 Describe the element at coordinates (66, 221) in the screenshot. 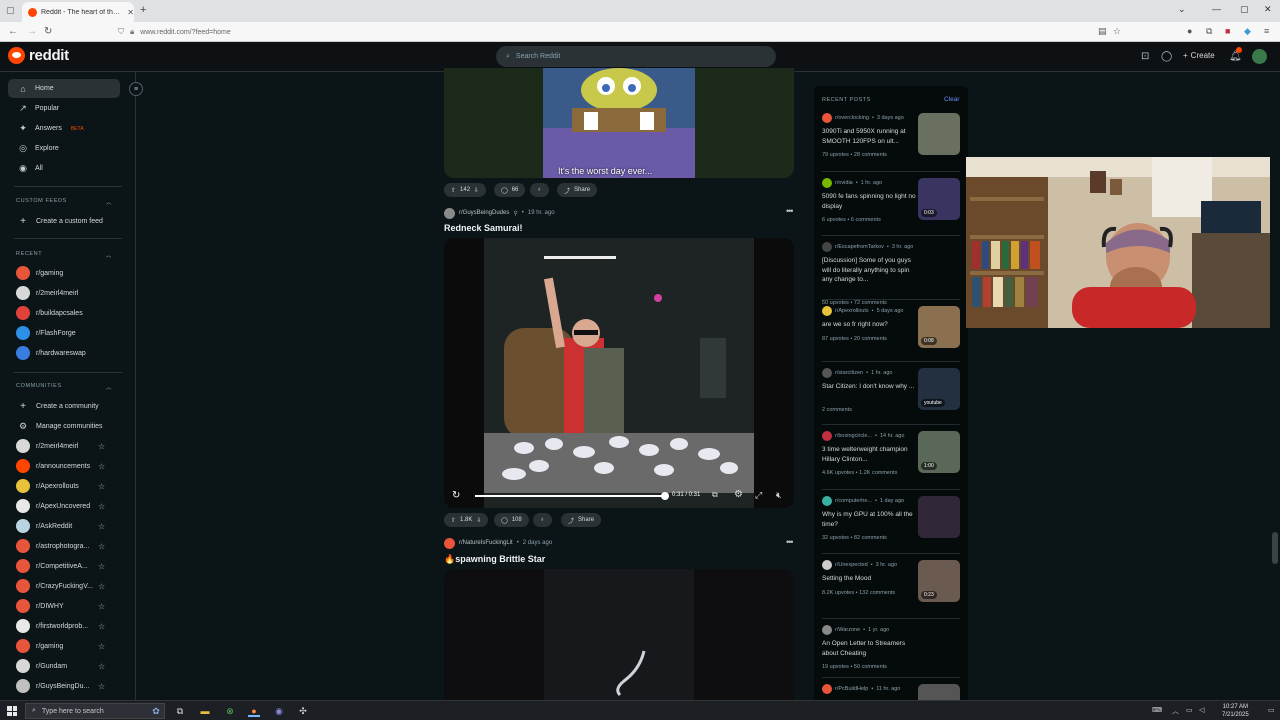

I see `create-custom-feed: + Create a custom feed` at that location.